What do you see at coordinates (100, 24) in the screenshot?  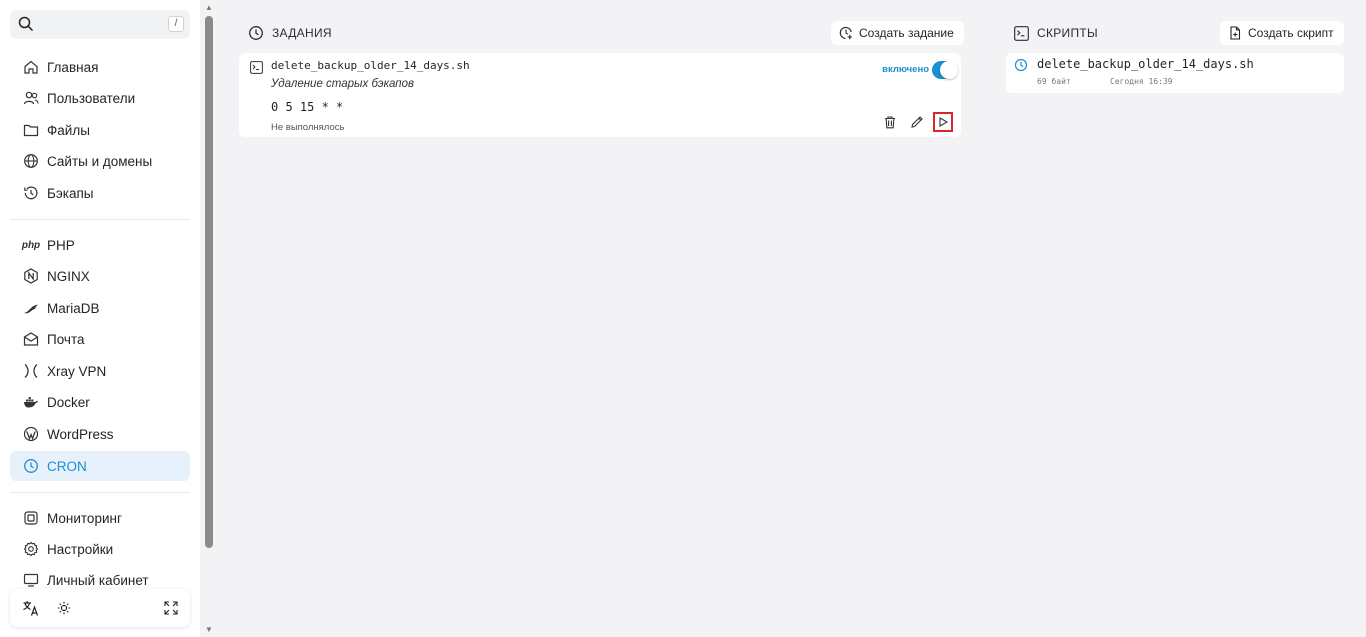 I see `search-input: /` at bounding box center [100, 24].